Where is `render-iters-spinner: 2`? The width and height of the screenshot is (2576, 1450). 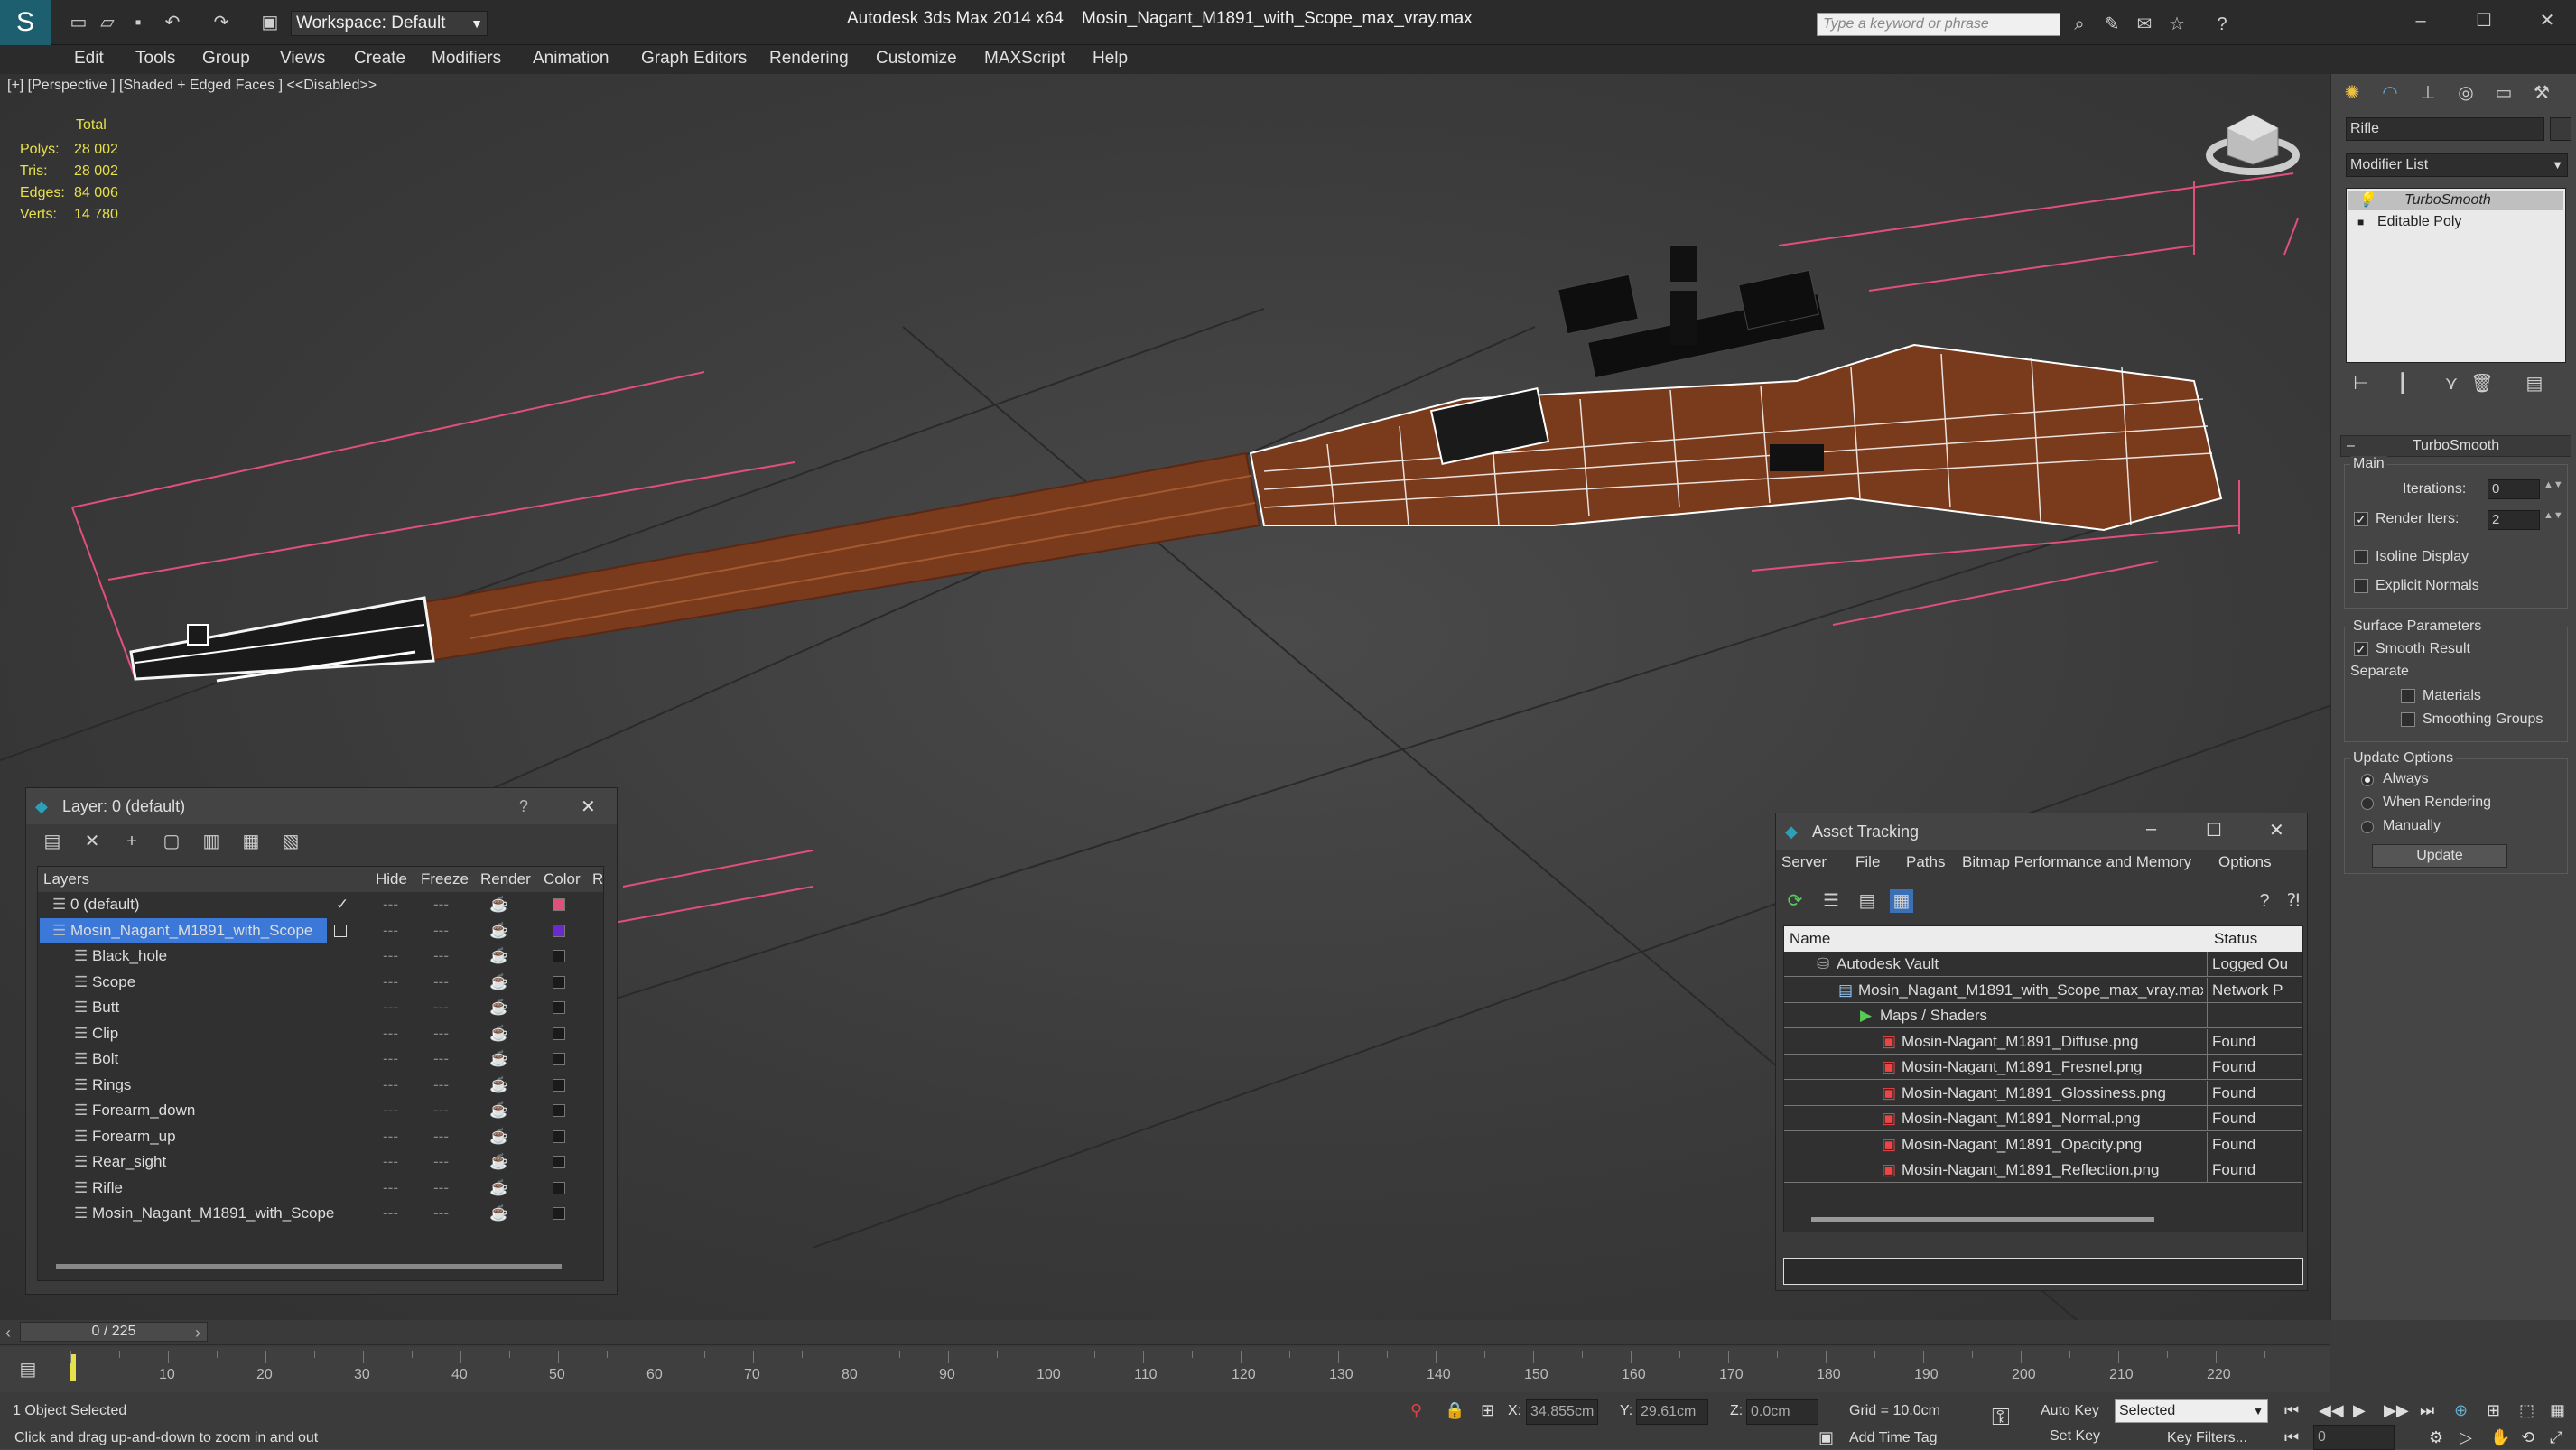 render-iters-spinner: 2 is located at coordinates (2514, 520).